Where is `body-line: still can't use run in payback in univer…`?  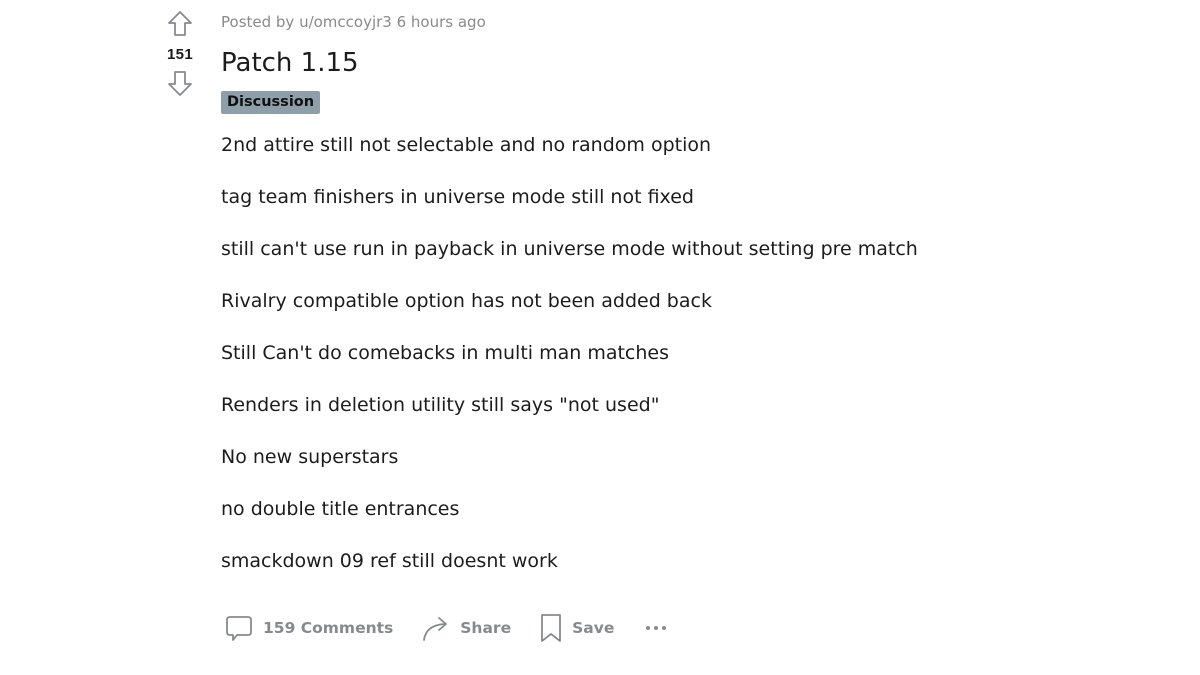 body-line: still can't use run in payback in univer… is located at coordinates (569, 249).